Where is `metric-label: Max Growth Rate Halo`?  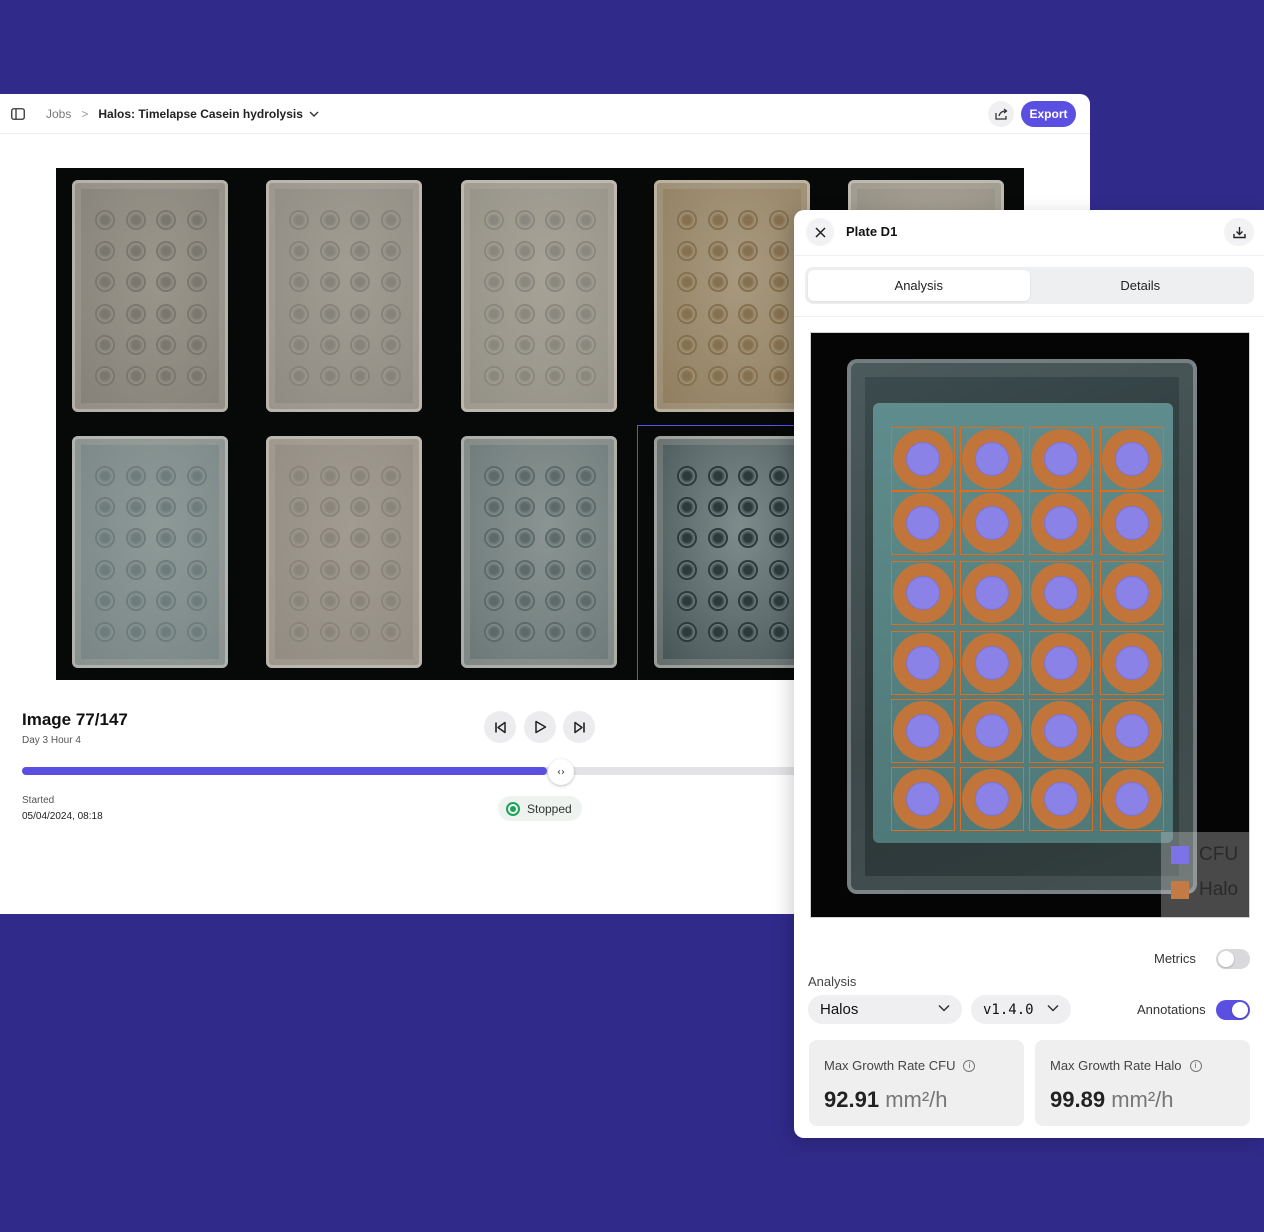
metric-label: Max Growth Rate Halo is located at coordinates (1116, 1065).